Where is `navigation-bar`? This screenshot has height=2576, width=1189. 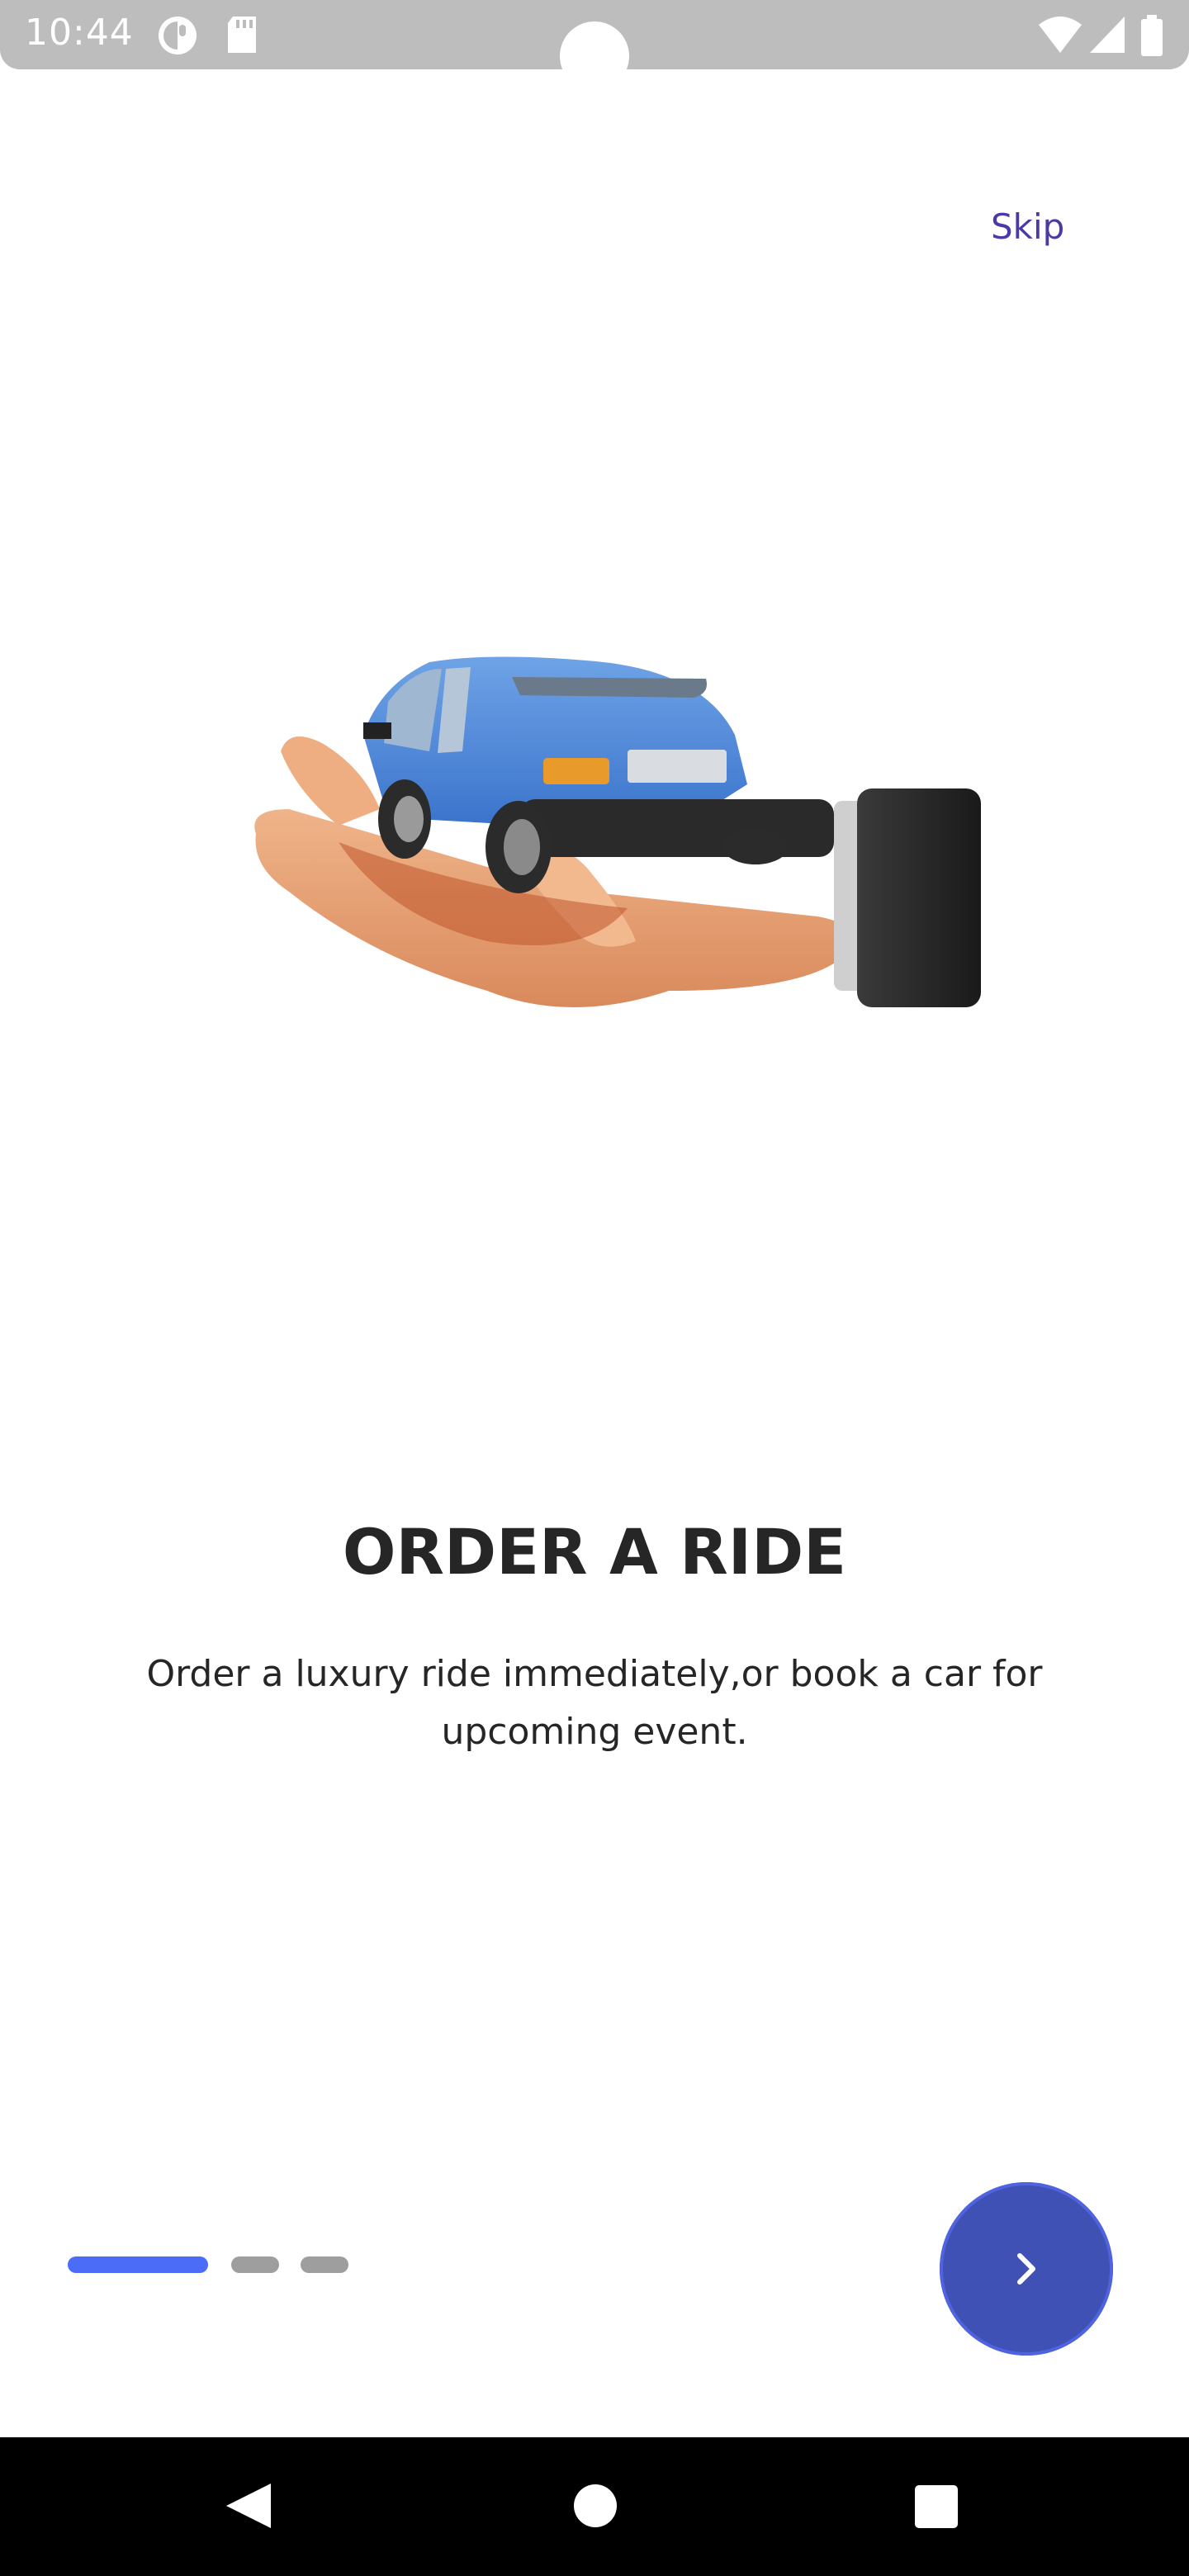
navigation-bar is located at coordinates (594, 2506).